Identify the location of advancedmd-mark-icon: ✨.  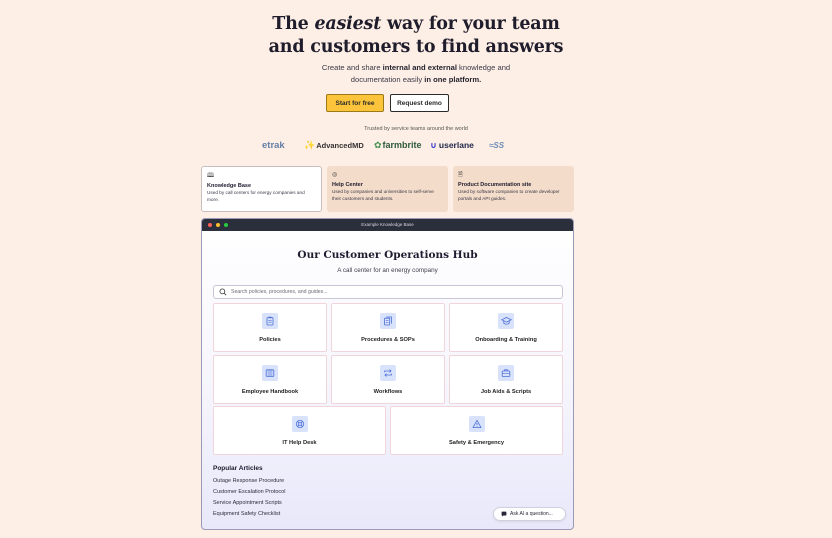
(310, 144).